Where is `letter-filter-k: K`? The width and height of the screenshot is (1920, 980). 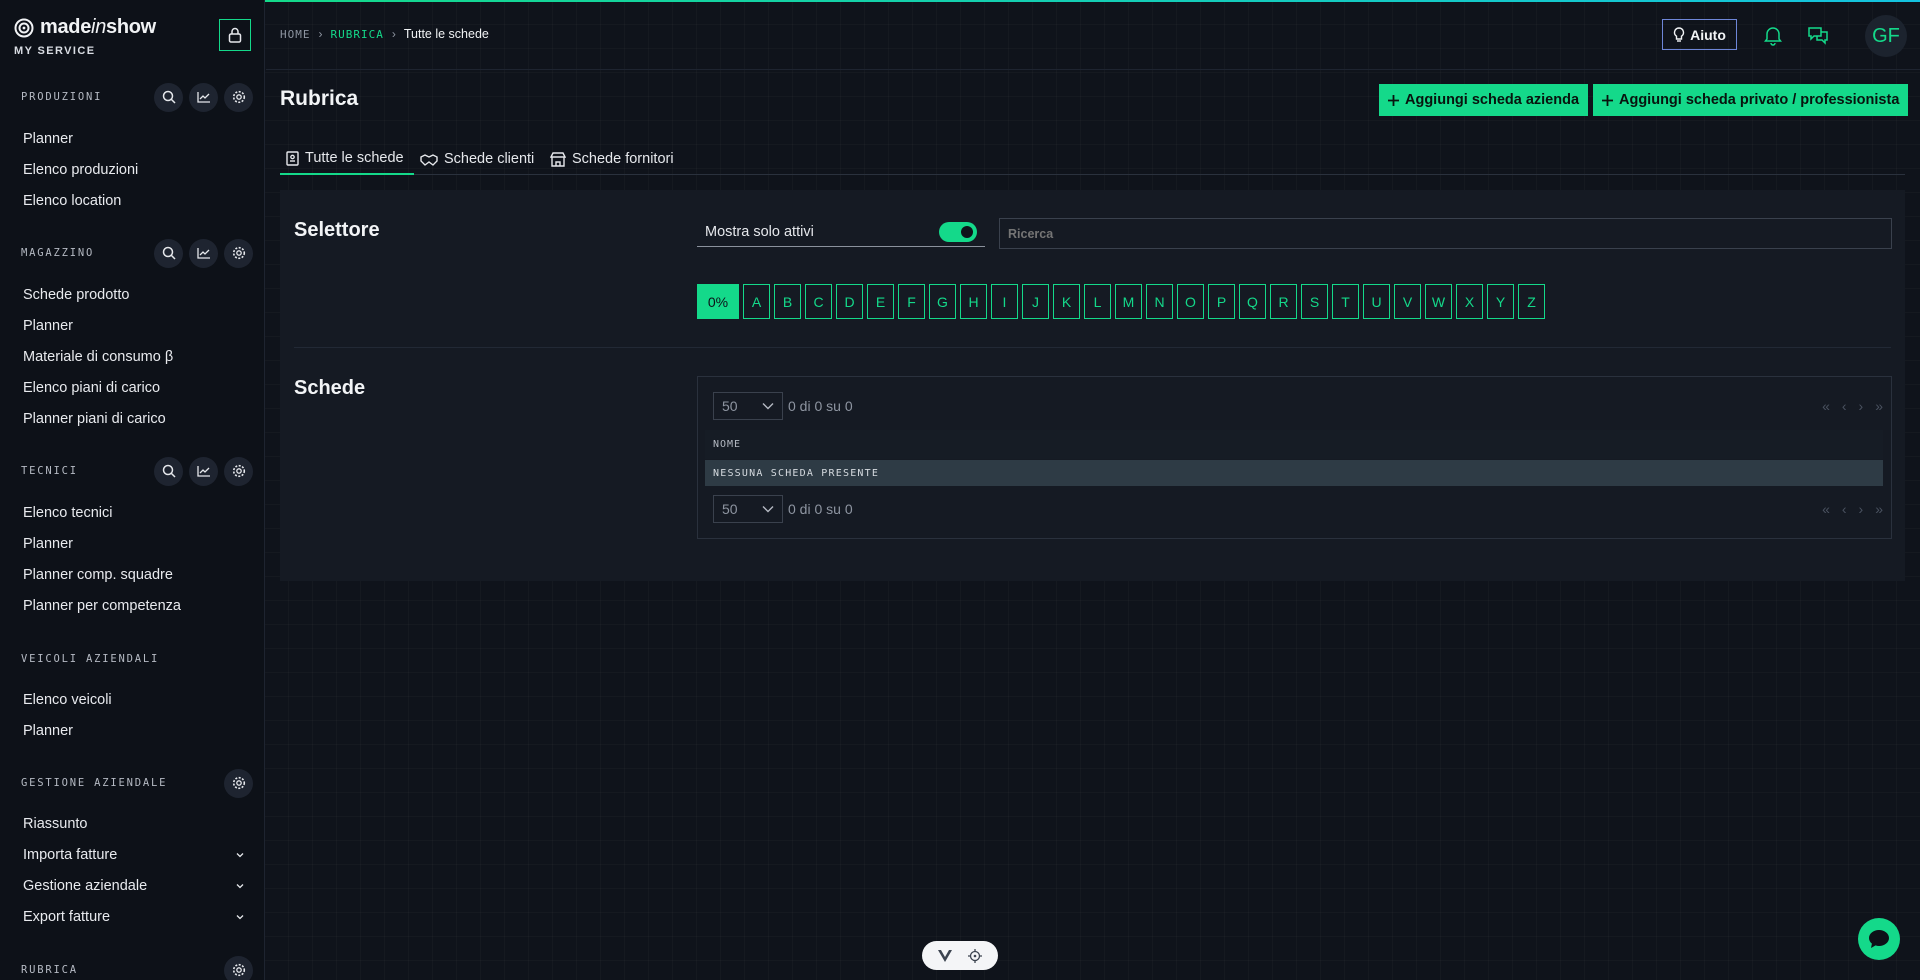 letter-filter-k: K is located at coordinates (1066, 301).